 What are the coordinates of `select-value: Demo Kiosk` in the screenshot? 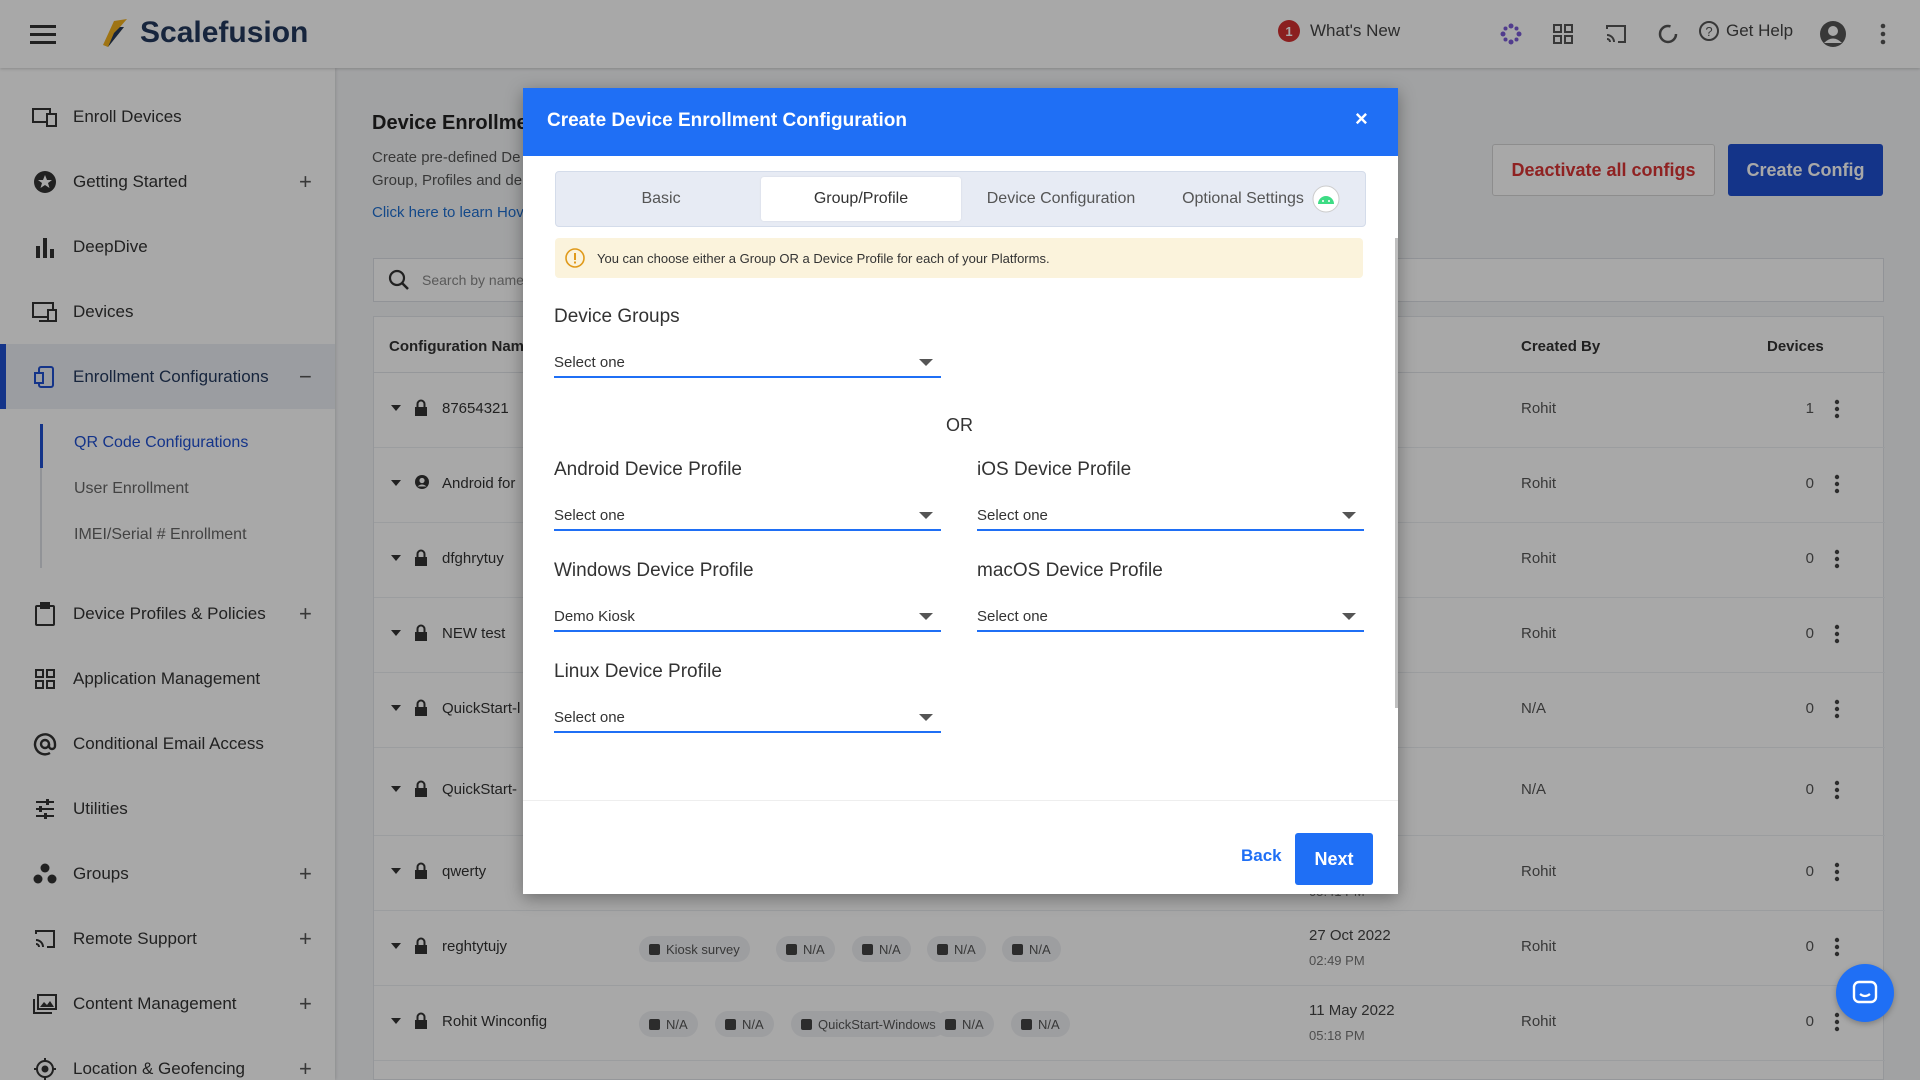 It's located at (594, 616).